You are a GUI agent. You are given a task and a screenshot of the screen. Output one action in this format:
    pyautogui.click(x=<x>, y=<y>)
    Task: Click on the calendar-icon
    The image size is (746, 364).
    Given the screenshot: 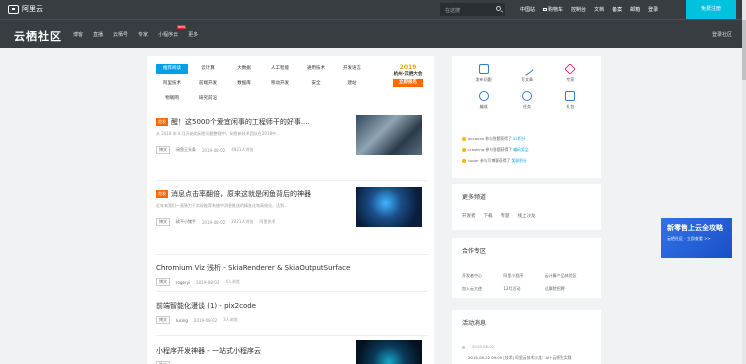 What is the action you would take?
    pyautogui.click(x=483, y=69)
    